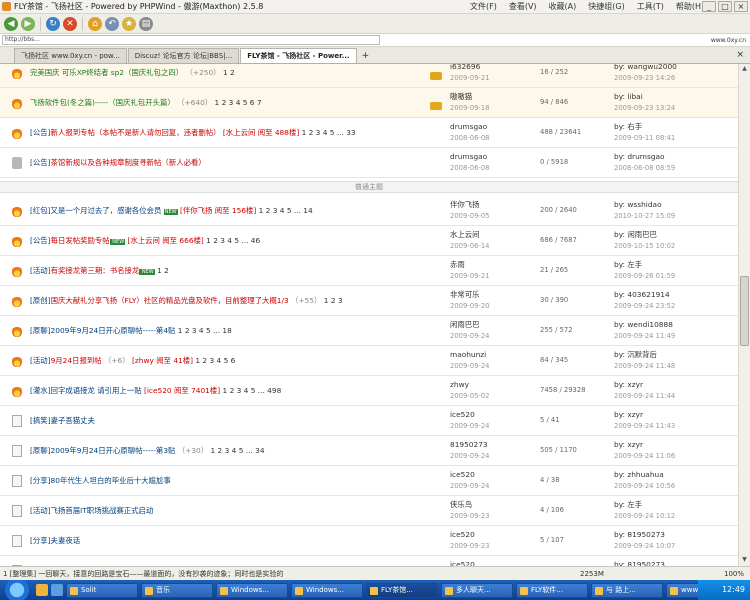 The width and height of the screenshot is (750, 600). Describe the element at coordinates (40, 300) in the screenshot. I see `title-text: [原创]` at that location.